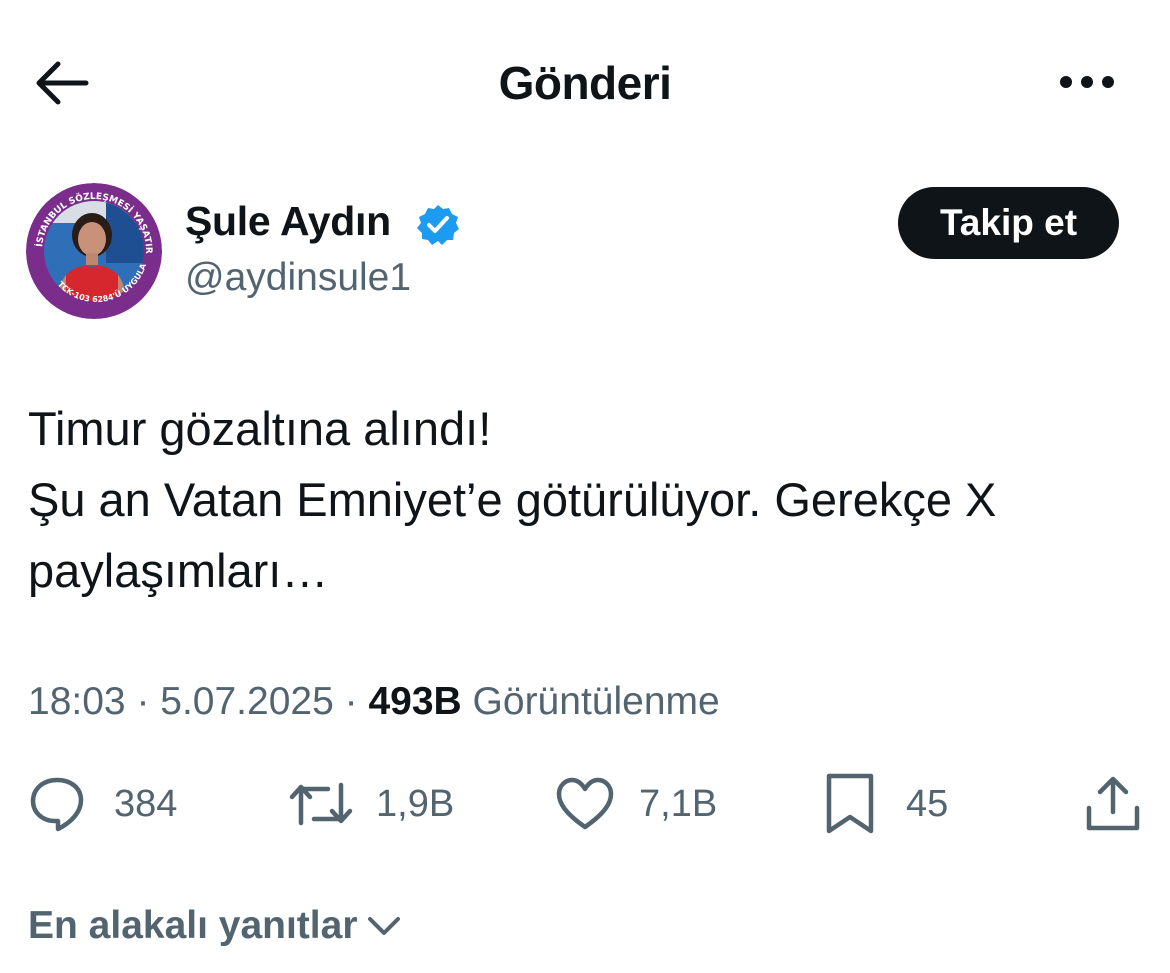 The height and width of the screenshot is (973, 1170). What do you see at coordinates (57, 804) in the screenshot?
I see `reply-icon` at bounding box center [57, 804].